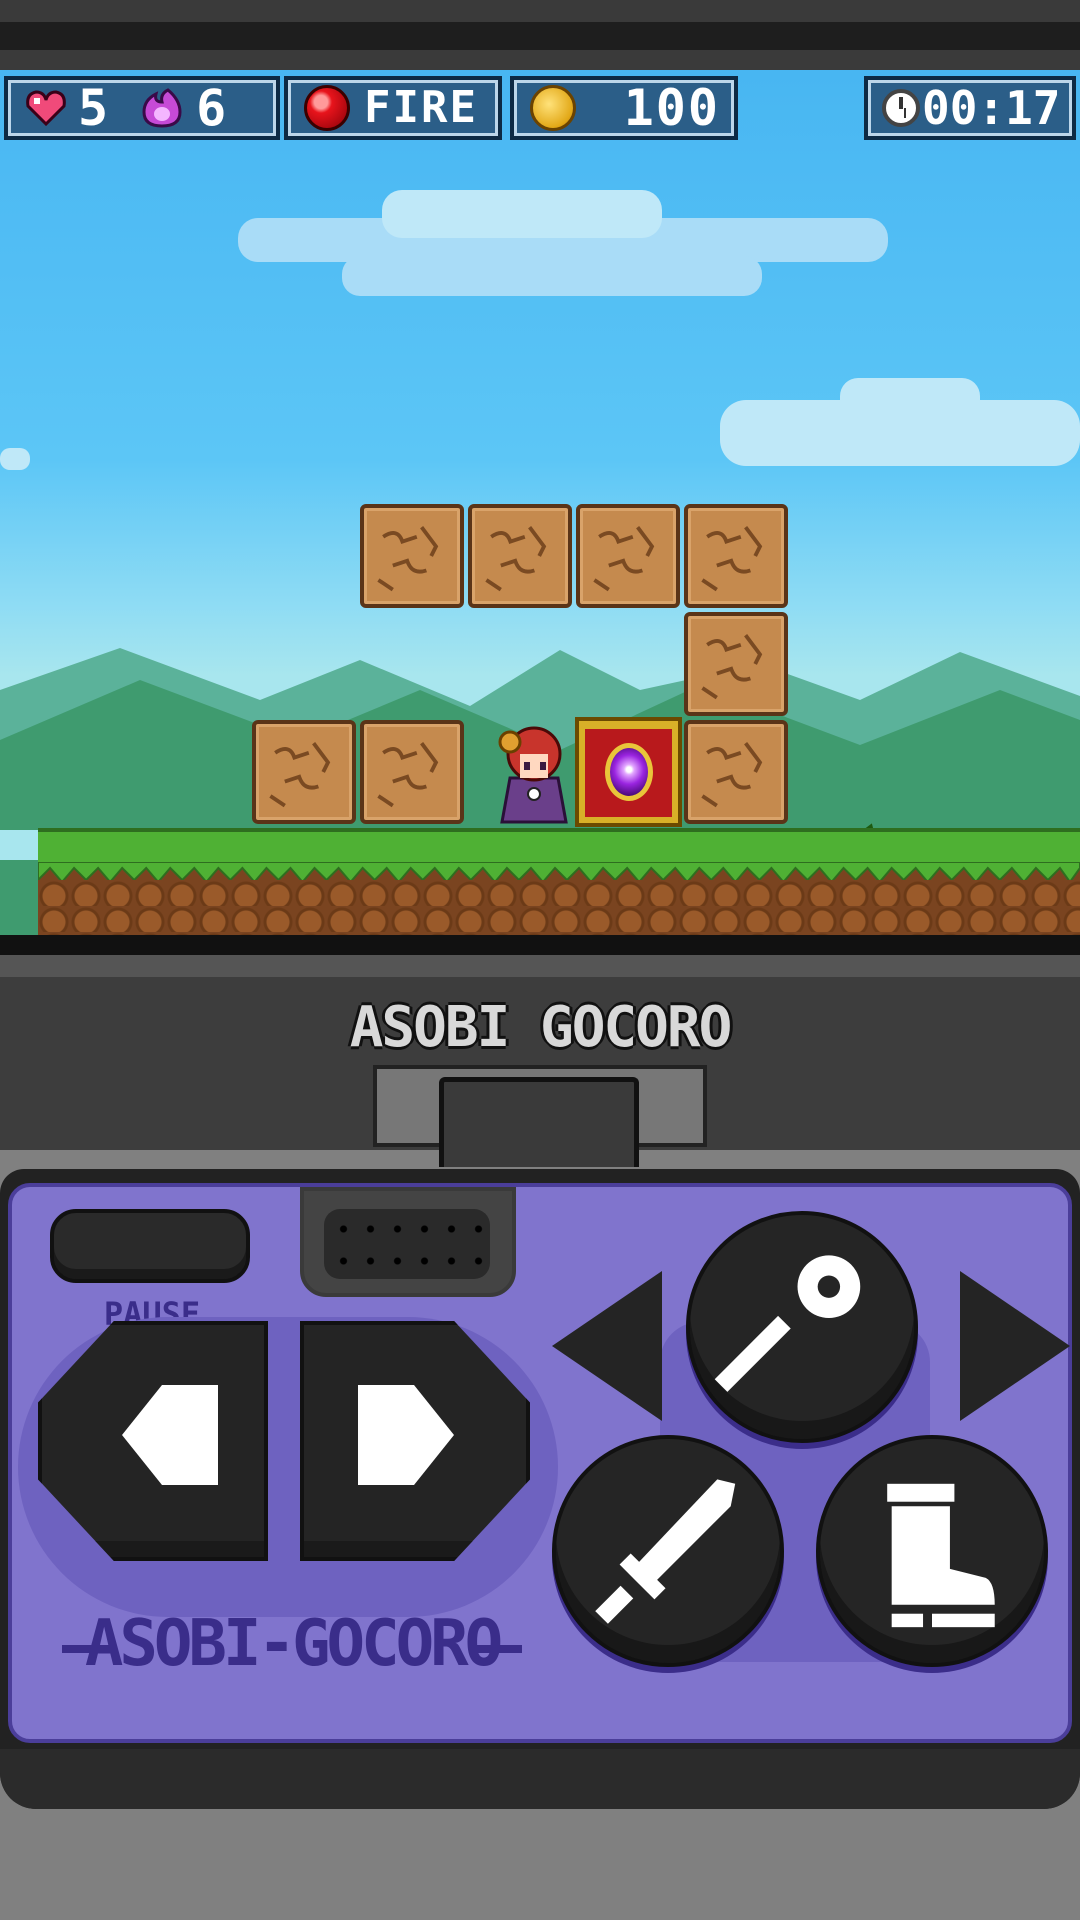 The height and width of the screenshot is (1920, 1080). Describe the element at coordinates (991, 108) in the screenshot. I see `timer-value: 00:17` at that location.